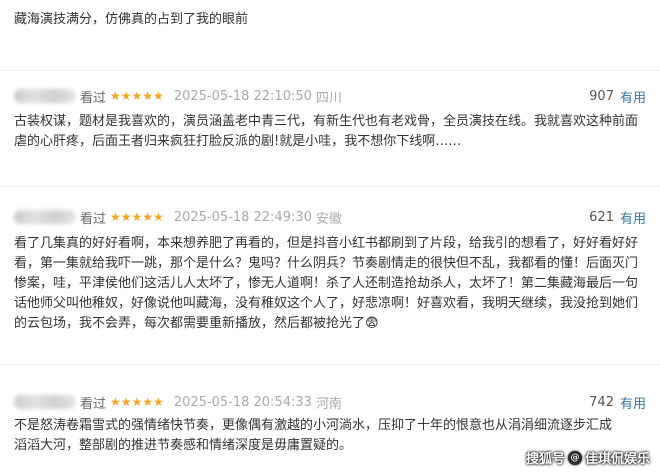 This screenshot has height=475, width=660. I want to click on top-comment-snippet: 藏海演技满分，仿佛真的占到了我的眼前, so click(131, 19).